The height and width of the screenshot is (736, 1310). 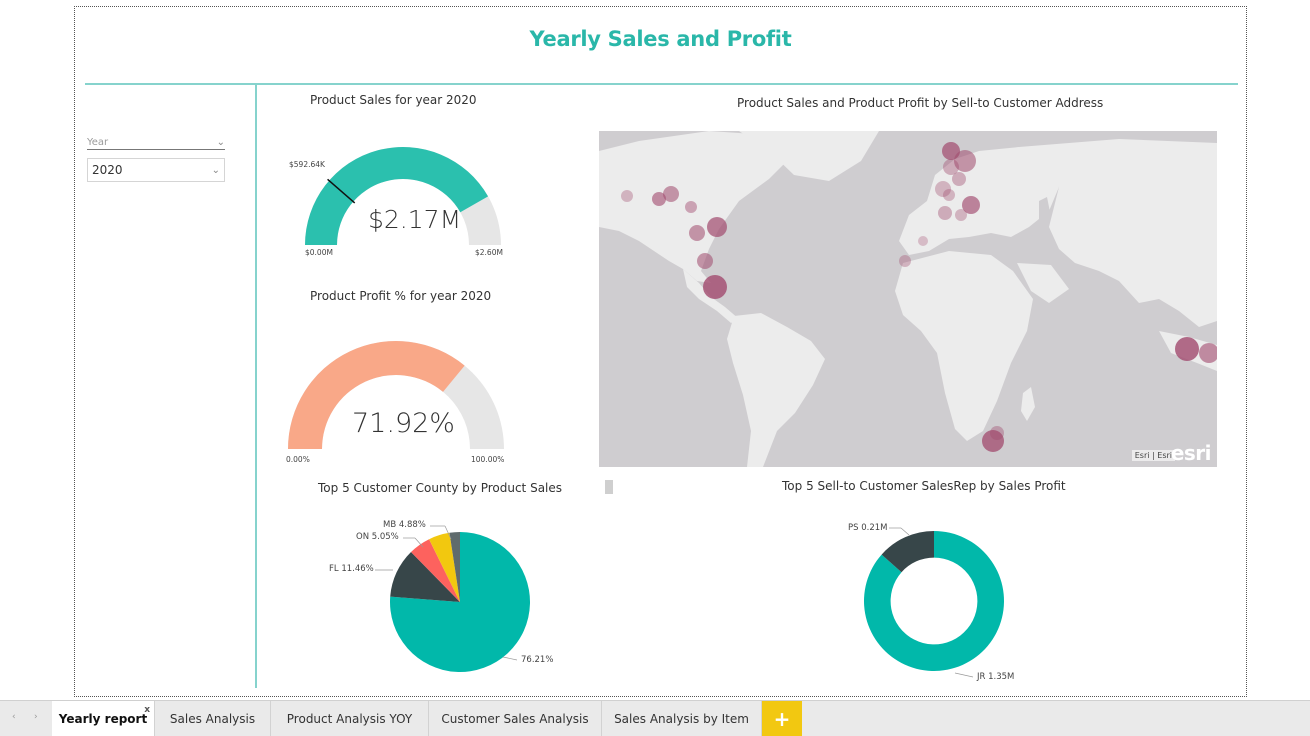 I want to click on map-attribution: Esri | Esri, so click(x=1153, y=455).